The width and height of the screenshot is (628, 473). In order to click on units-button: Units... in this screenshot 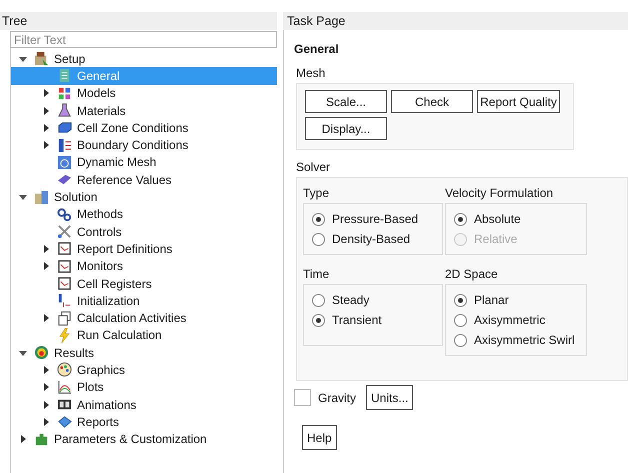, I will do `click(390, 397)`.